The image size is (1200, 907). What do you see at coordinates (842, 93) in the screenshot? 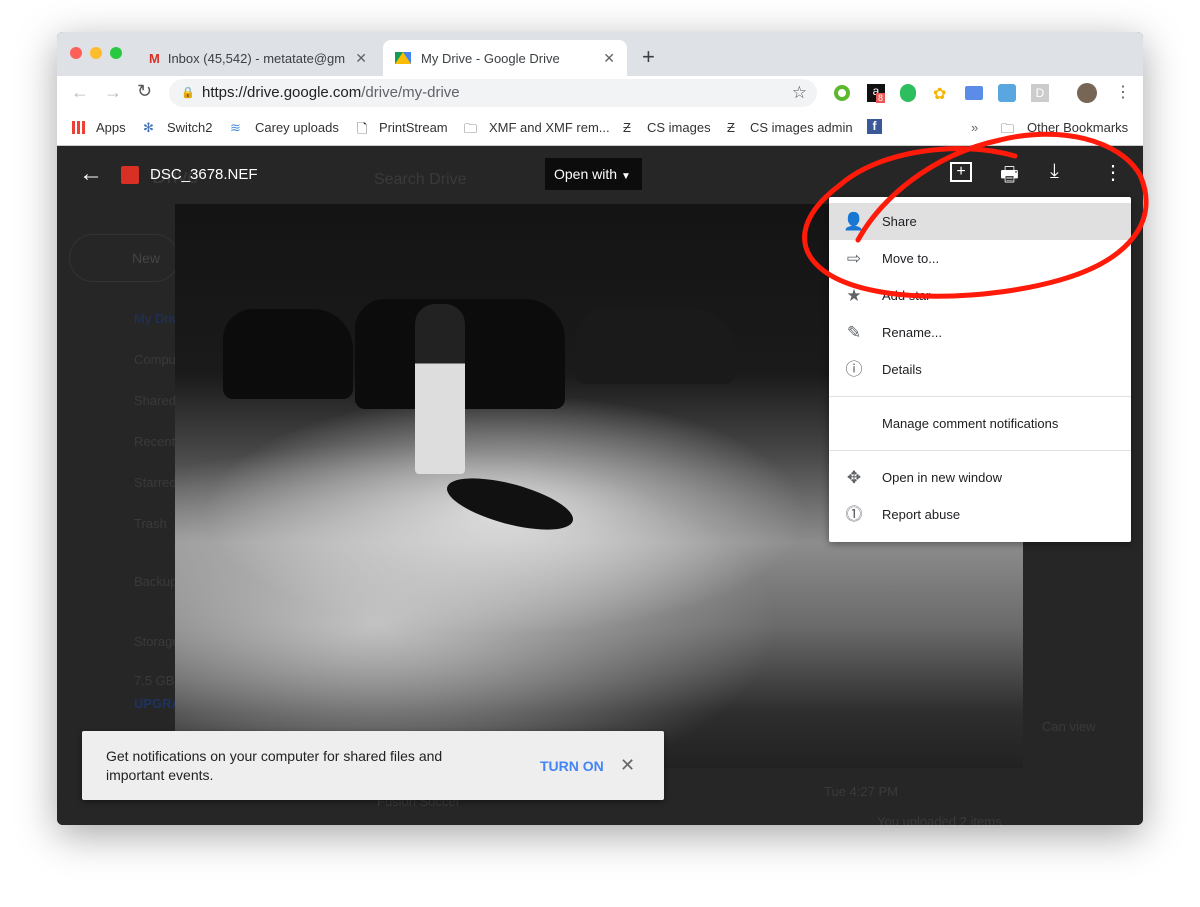
I see `extension-circle-icon` at bounding box center [842, 93].